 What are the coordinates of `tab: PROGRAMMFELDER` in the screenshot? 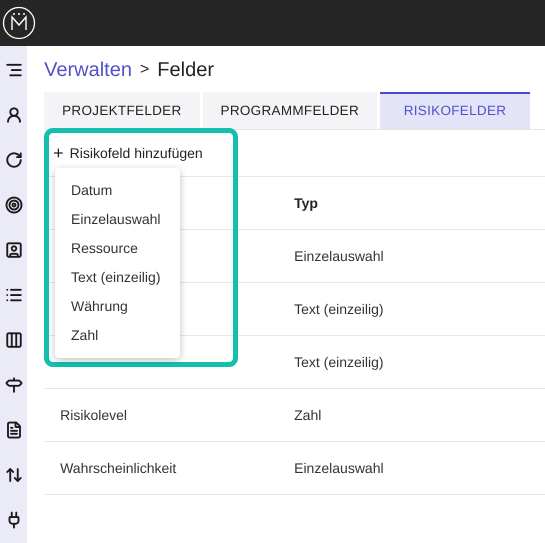 It's located at (289, 110).